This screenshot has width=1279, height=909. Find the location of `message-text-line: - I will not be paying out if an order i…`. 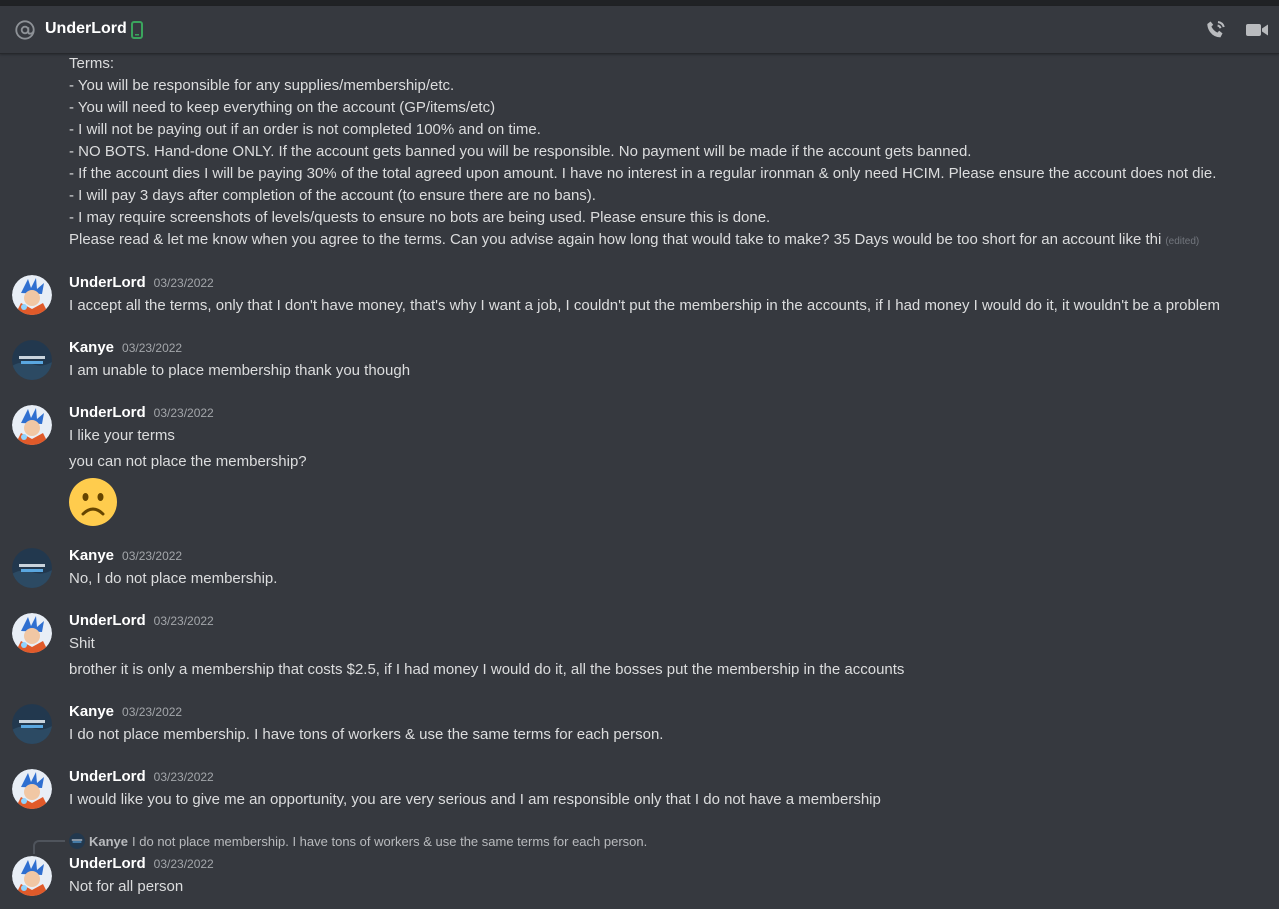

message-text-line: - I will not be paying out if an order i… is located at coordinates (305, 129).